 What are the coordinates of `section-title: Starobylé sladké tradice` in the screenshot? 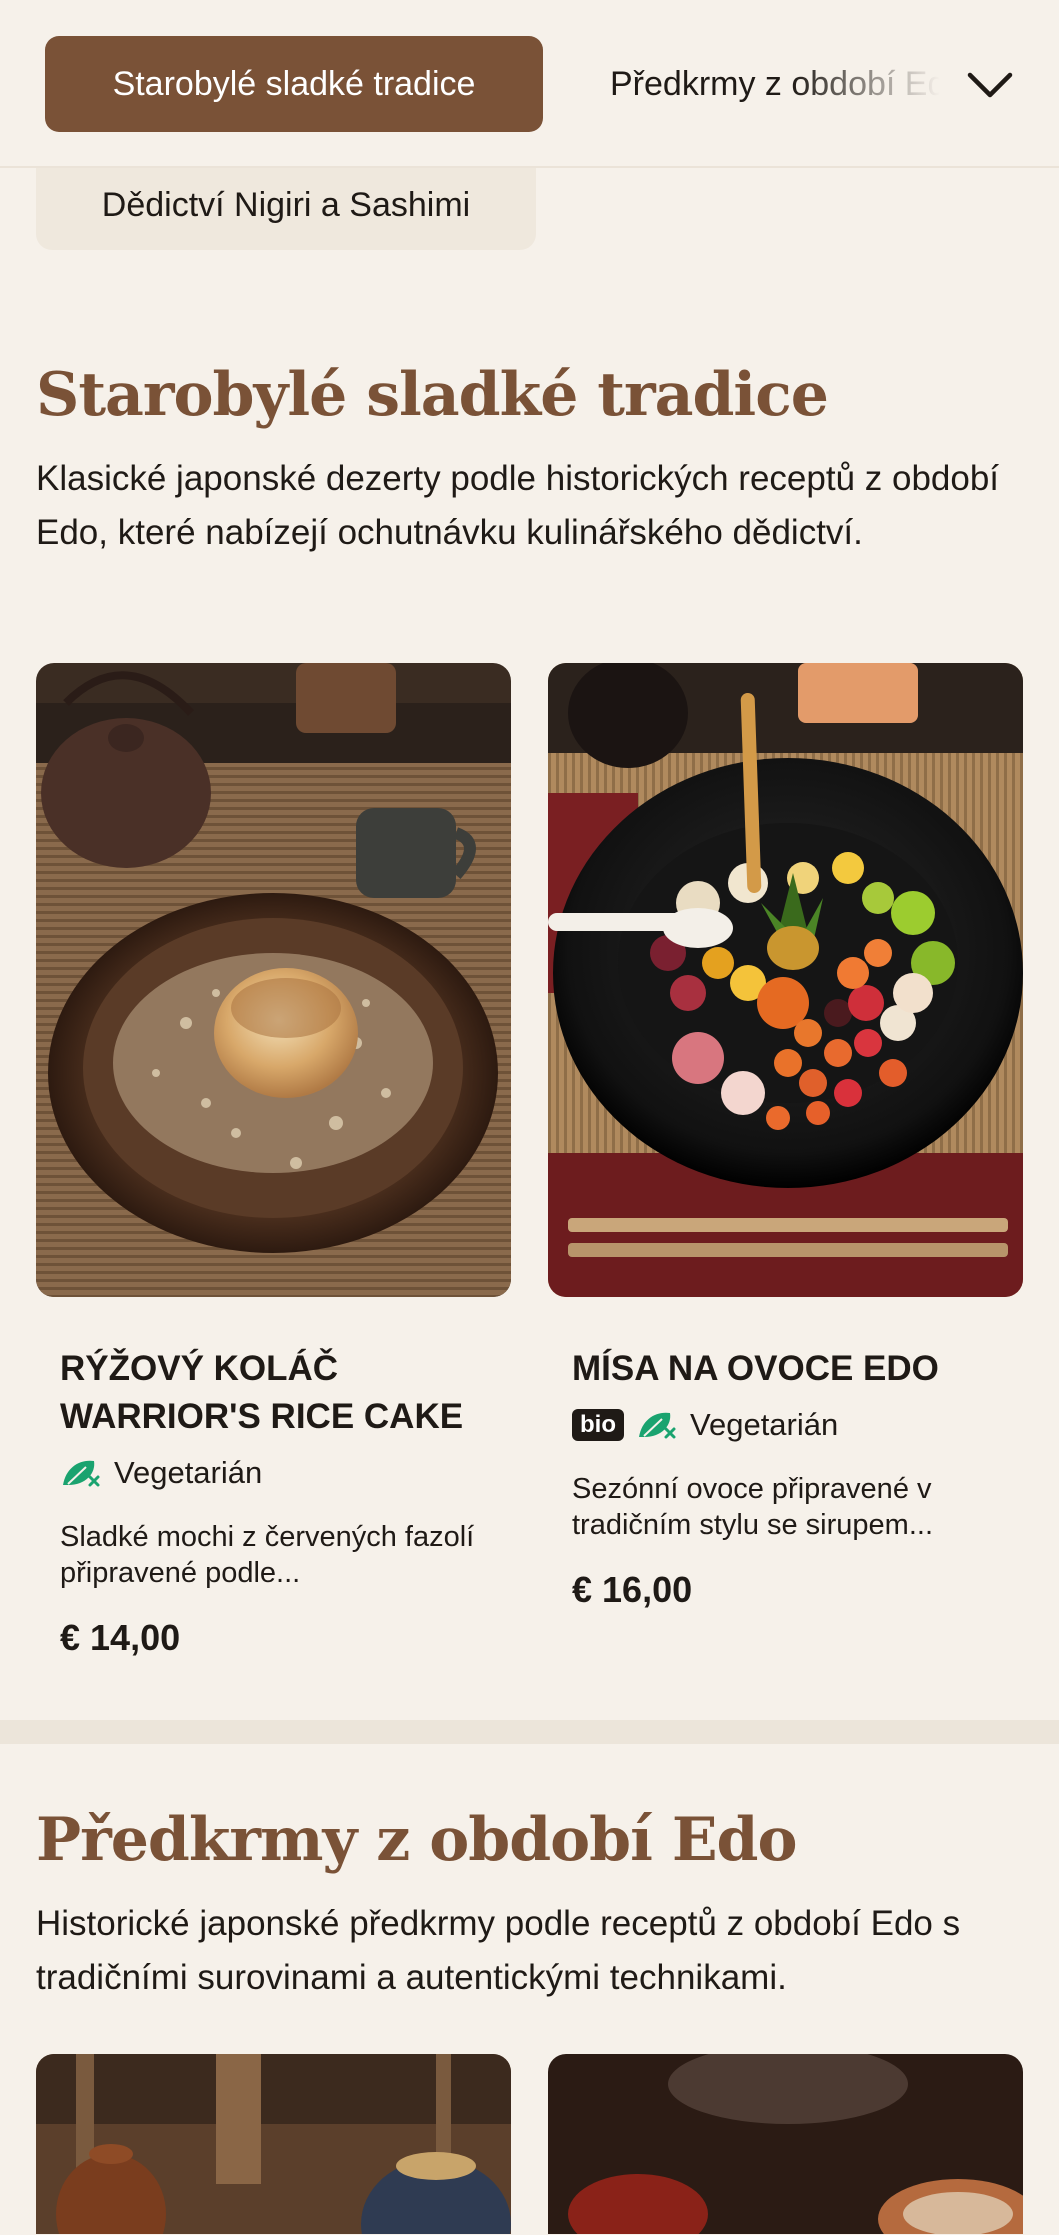 It's located at (432, 395).